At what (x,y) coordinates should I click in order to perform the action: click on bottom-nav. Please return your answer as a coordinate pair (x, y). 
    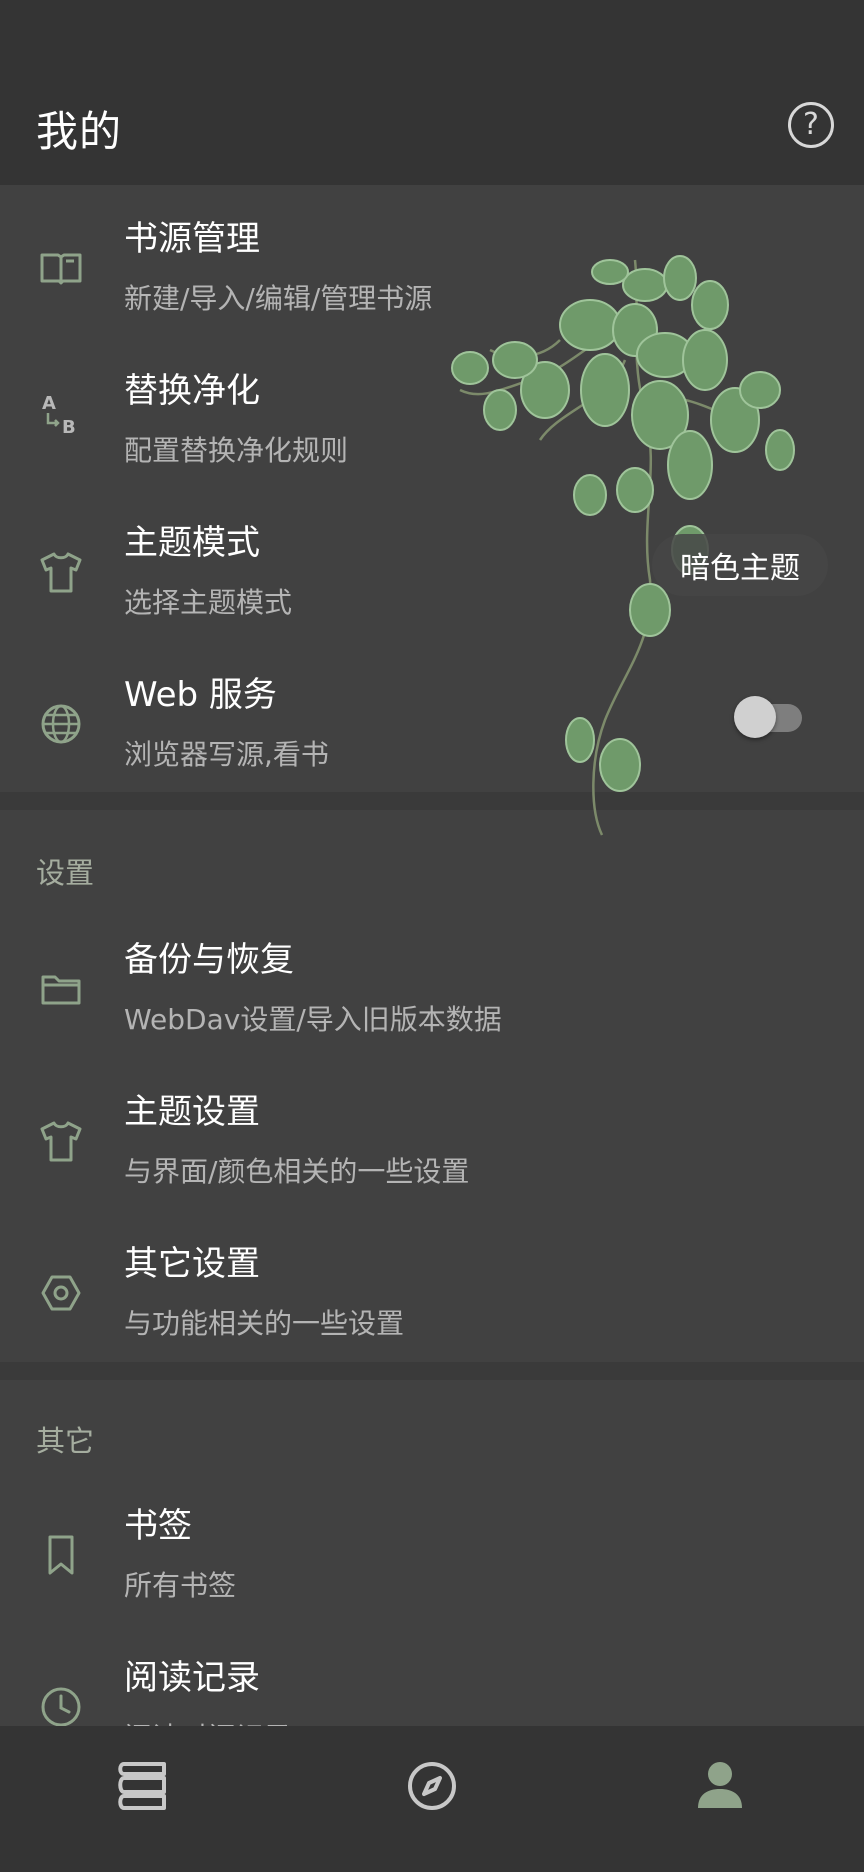
    Looking at the image, I should click on (432, 1799).